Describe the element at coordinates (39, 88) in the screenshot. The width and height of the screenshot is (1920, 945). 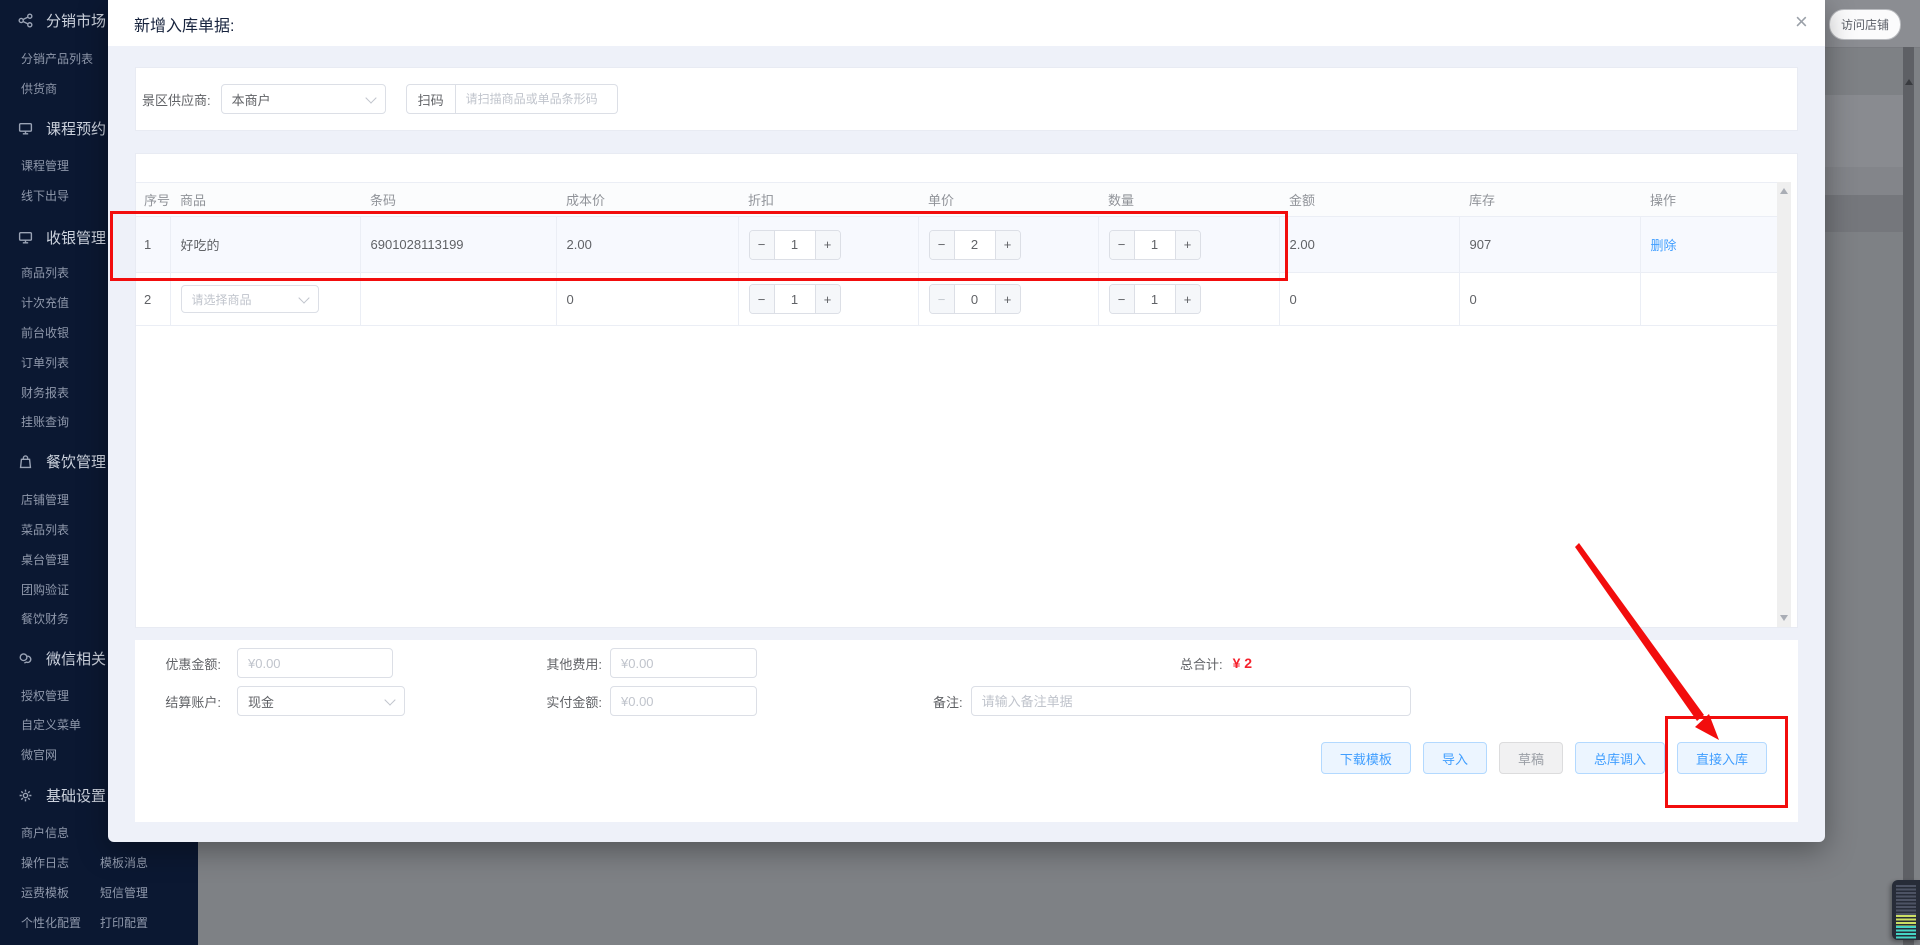
I see `sidebar-item-suppliers: 供货商` at that location.